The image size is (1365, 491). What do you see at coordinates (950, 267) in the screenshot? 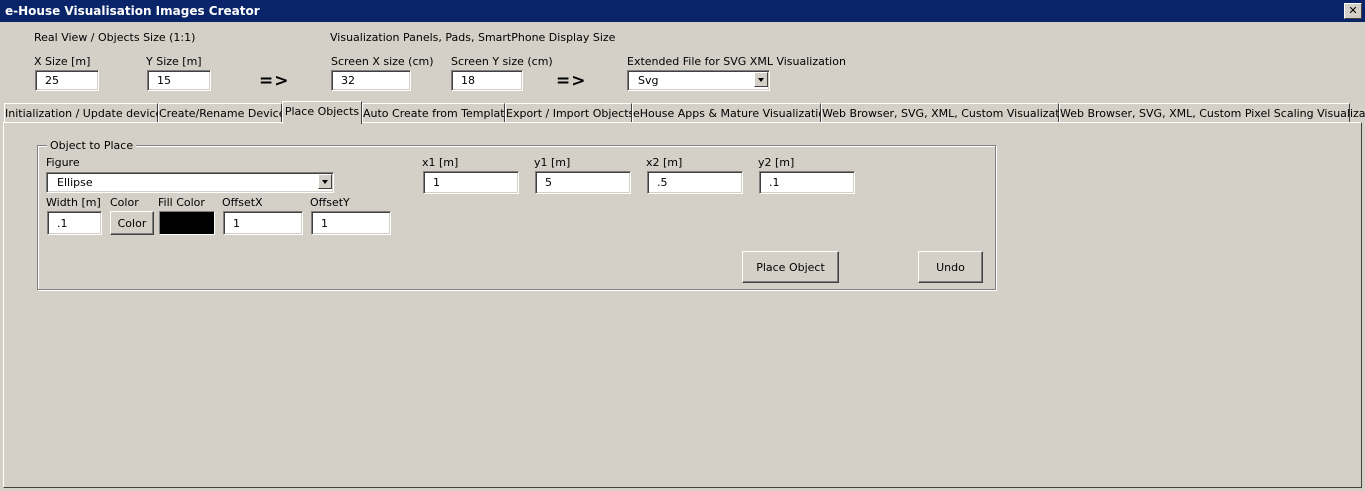
I see `undo-button: Undo` at bounding box center [950, 267].